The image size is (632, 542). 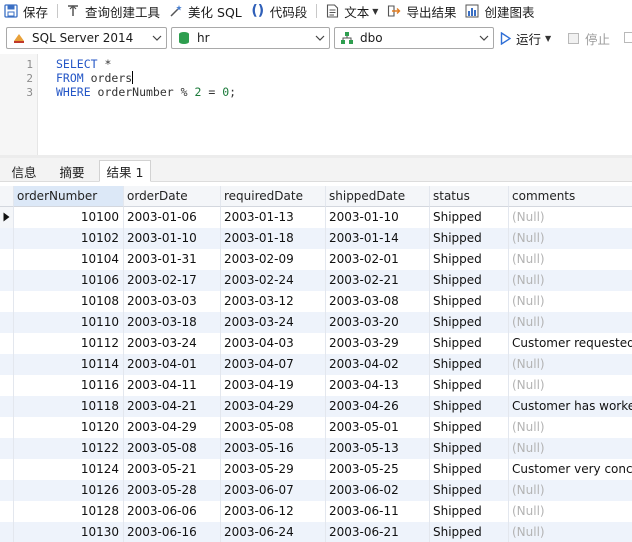 What do you see at coordinates (172, 406) in the screenshot?
I see `cell-orderDate: 2003-04-21` at bounding box center [172, 406].